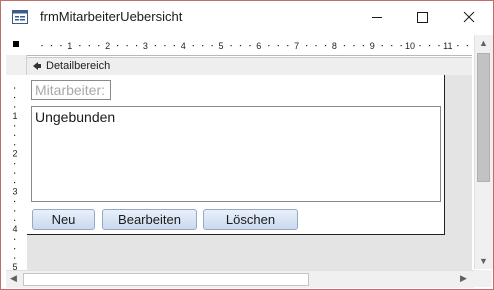 The width and height of the screenshot is (494, 290). I want to click on minimize-button, so click(377, 17).